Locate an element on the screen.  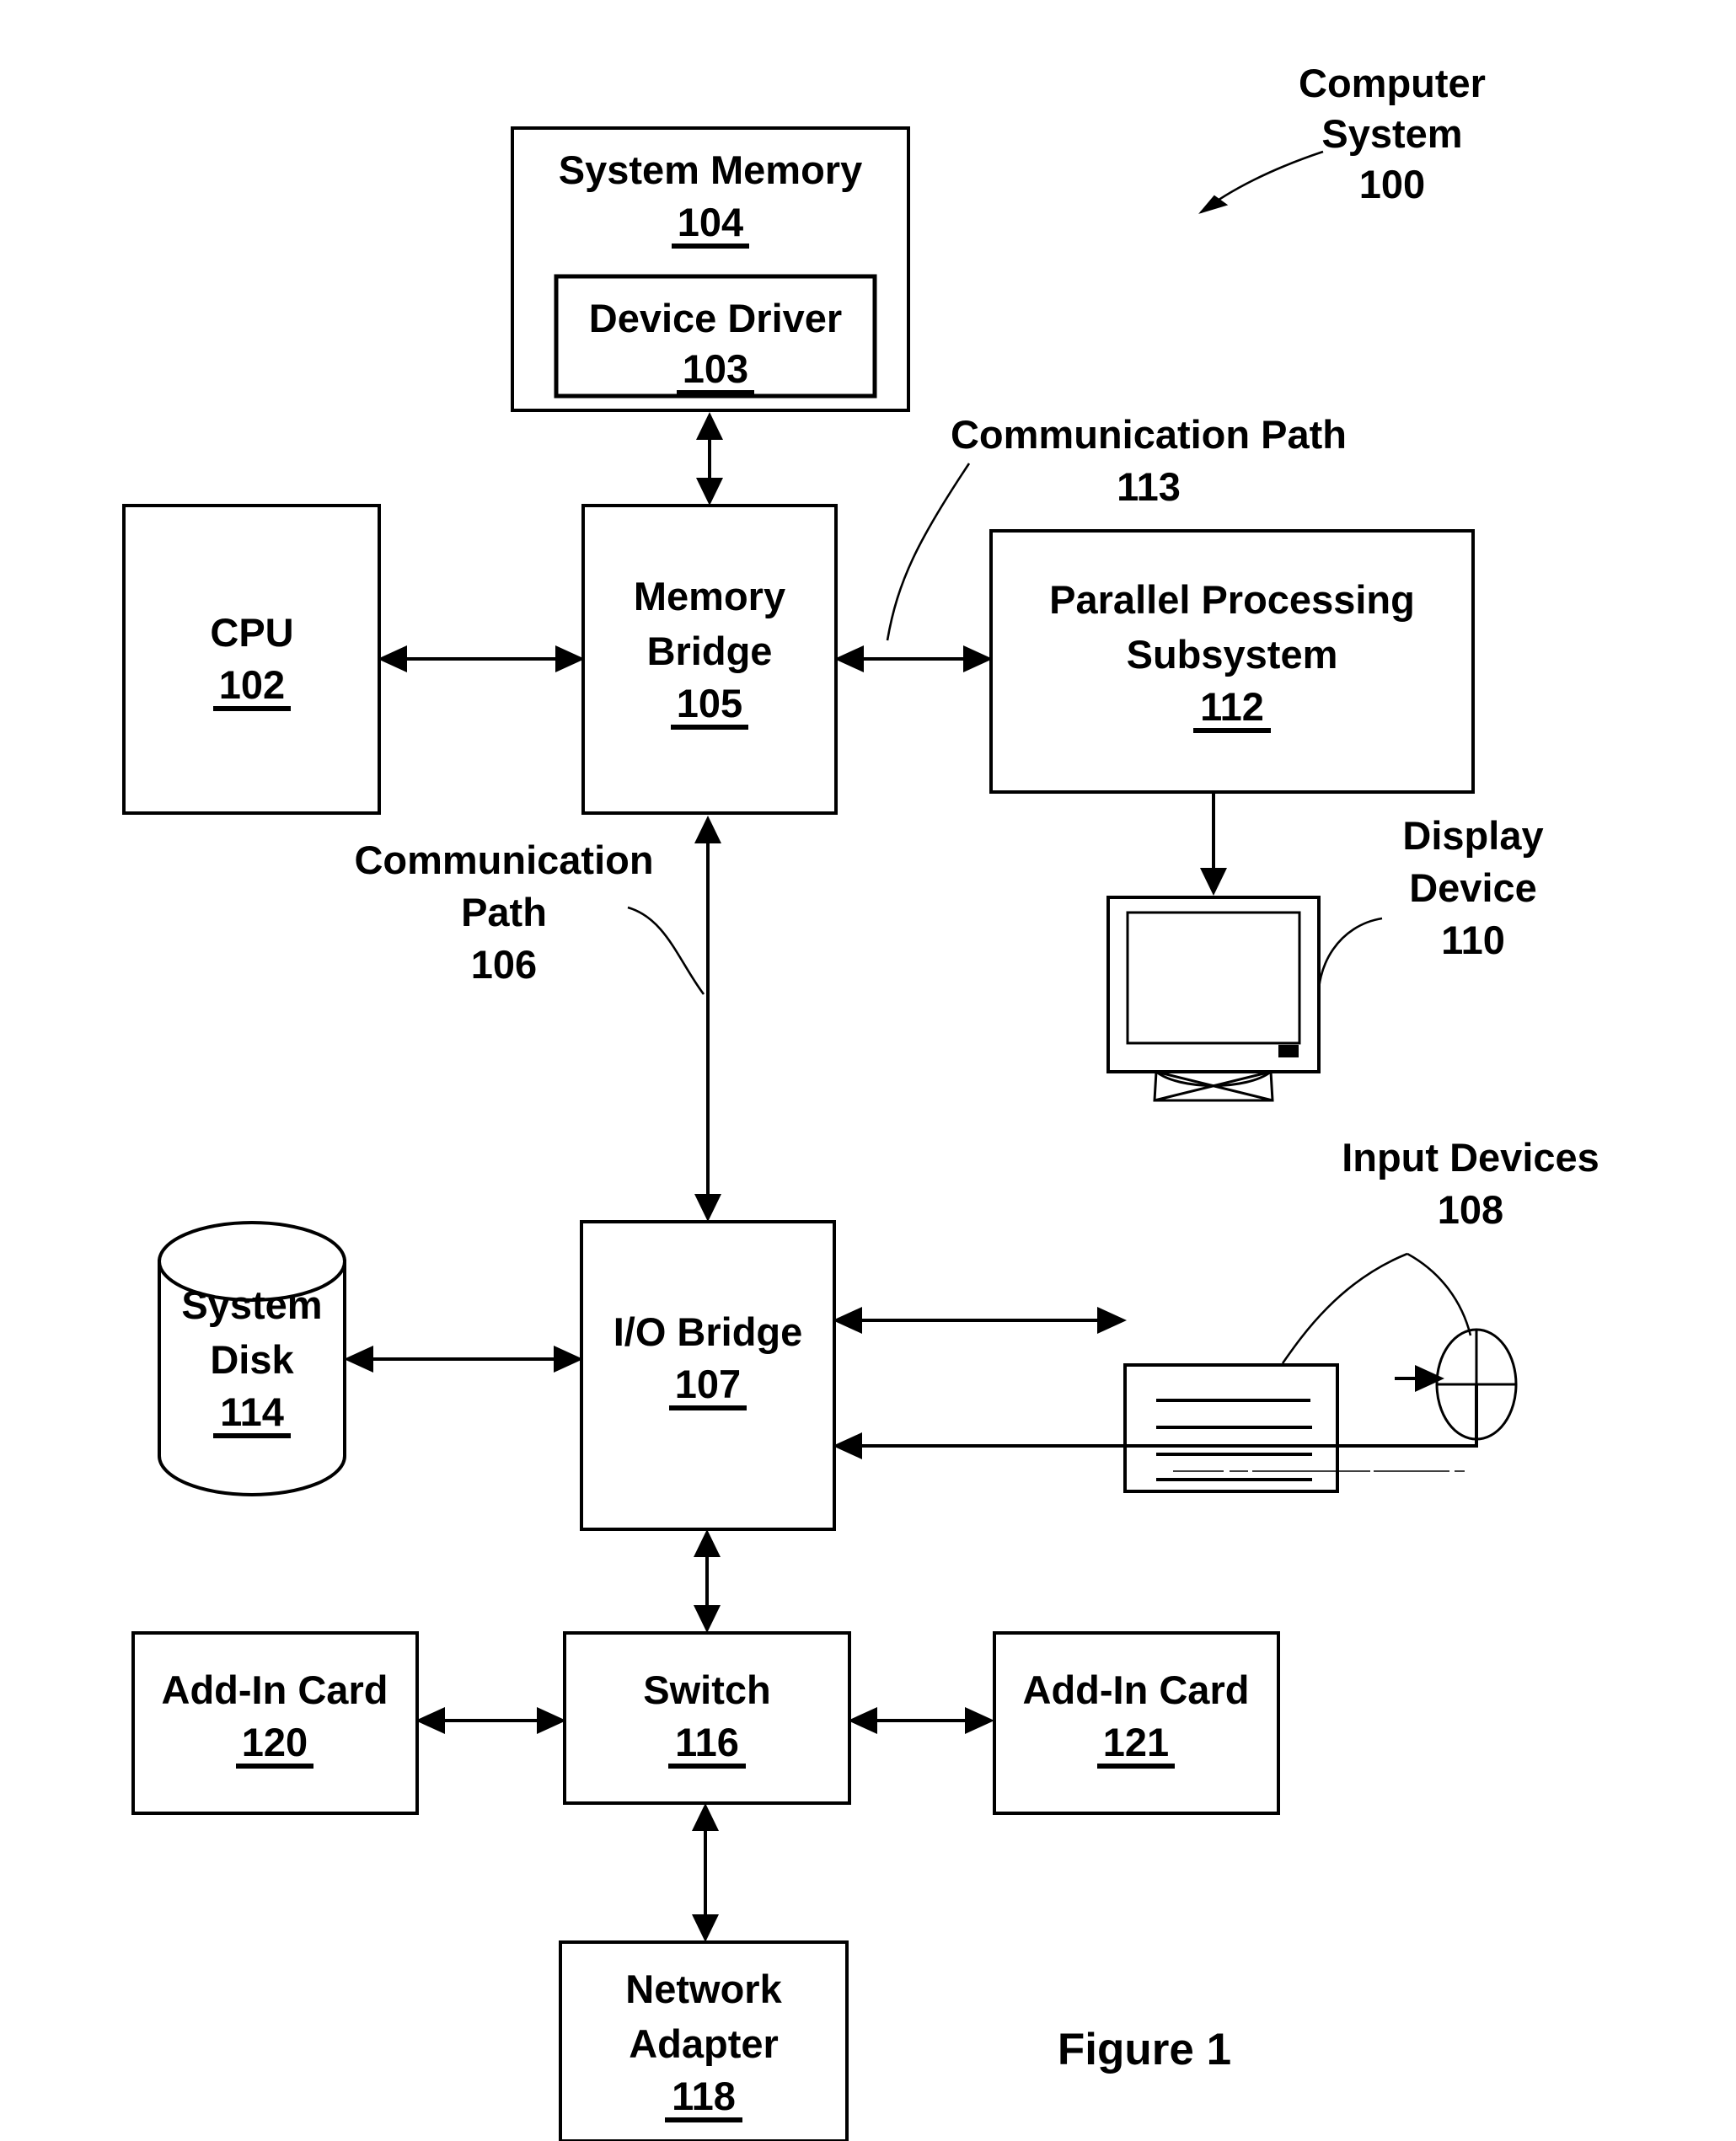
conn-disk-io-arrow-right is located at coordinates (568, 1359).